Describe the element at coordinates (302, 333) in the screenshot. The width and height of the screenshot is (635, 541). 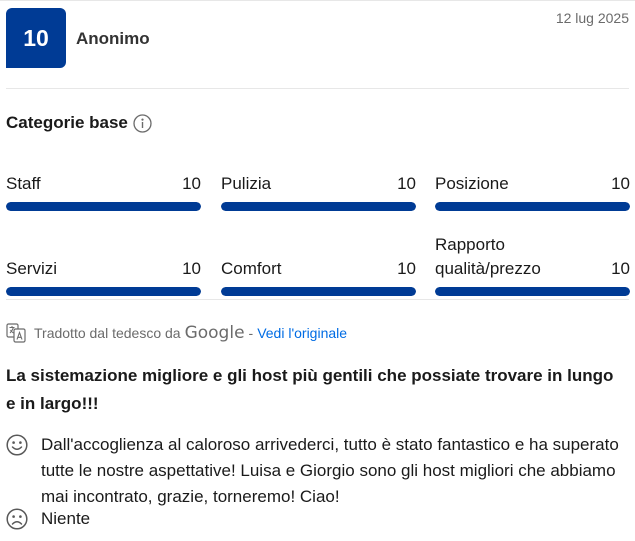
I see `view-original-link: Vedi l'originale` at that location.